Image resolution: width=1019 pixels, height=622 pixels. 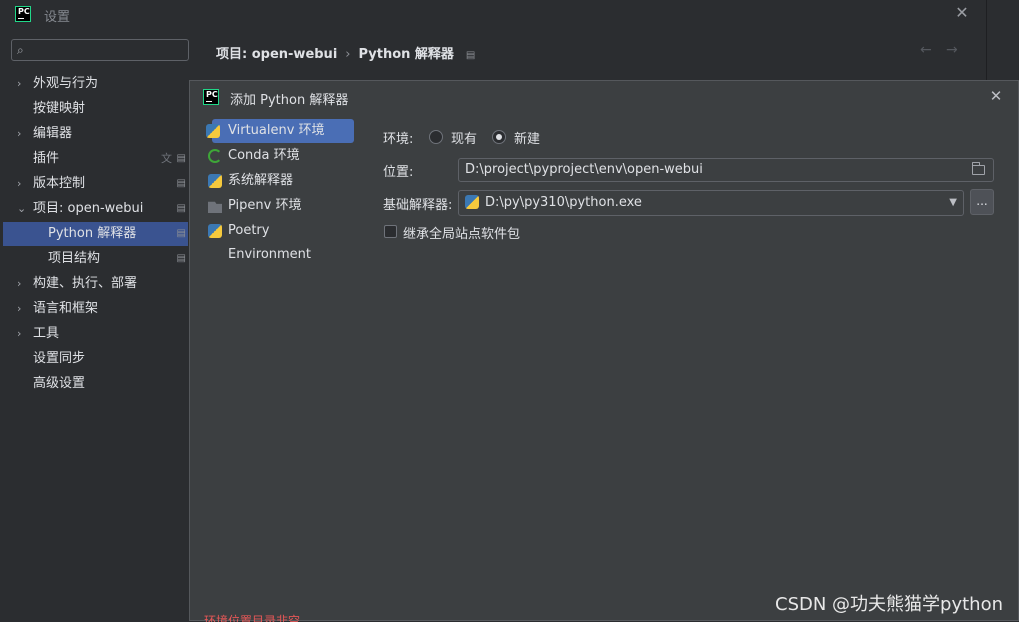 What do you see at coordinates (953, 202) in the screenshot?
I see `dropdown-arrow-icon: ▼` at bounding box center [953, 202].